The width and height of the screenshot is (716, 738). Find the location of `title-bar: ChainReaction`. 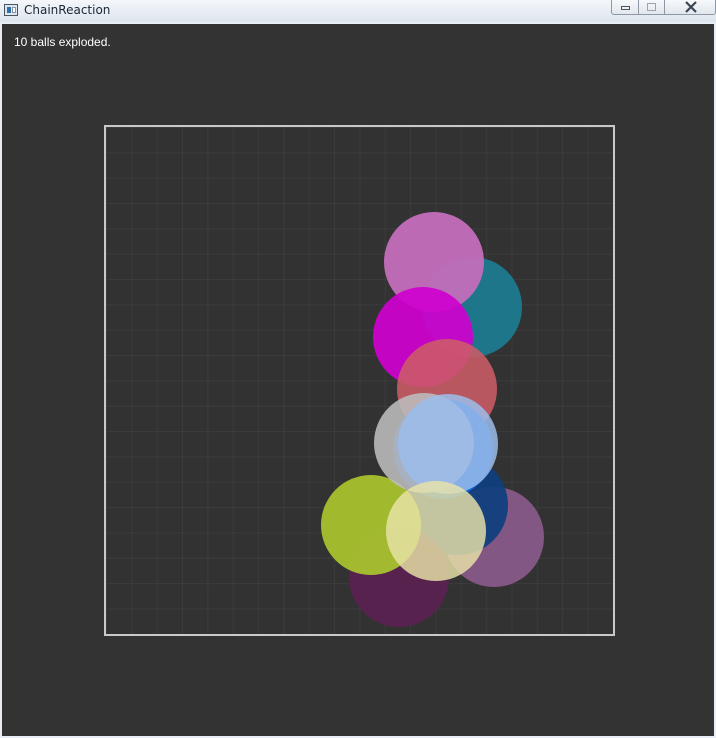

title-bar: ChainReaction is located at coordinates (358, 11).